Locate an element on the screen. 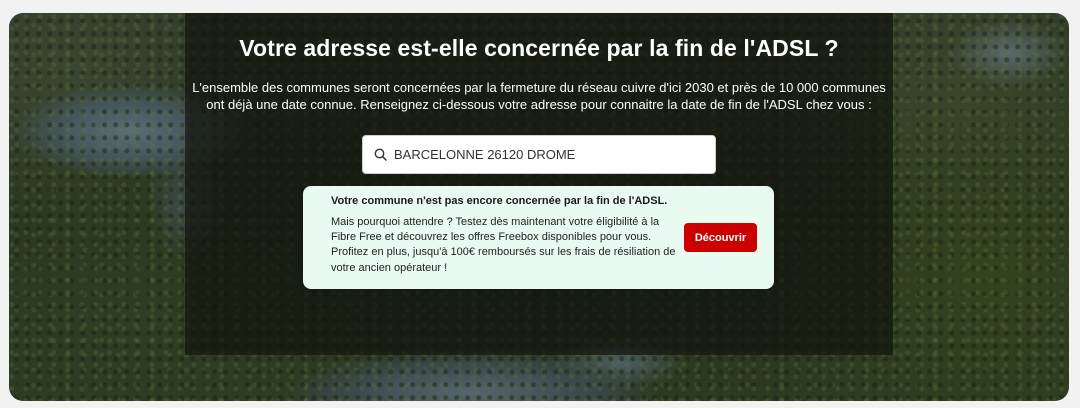 Image resolution: width=1080 pixels, height=408 pixels. discover-button: Découvrir is located at coordinates (720, 237).